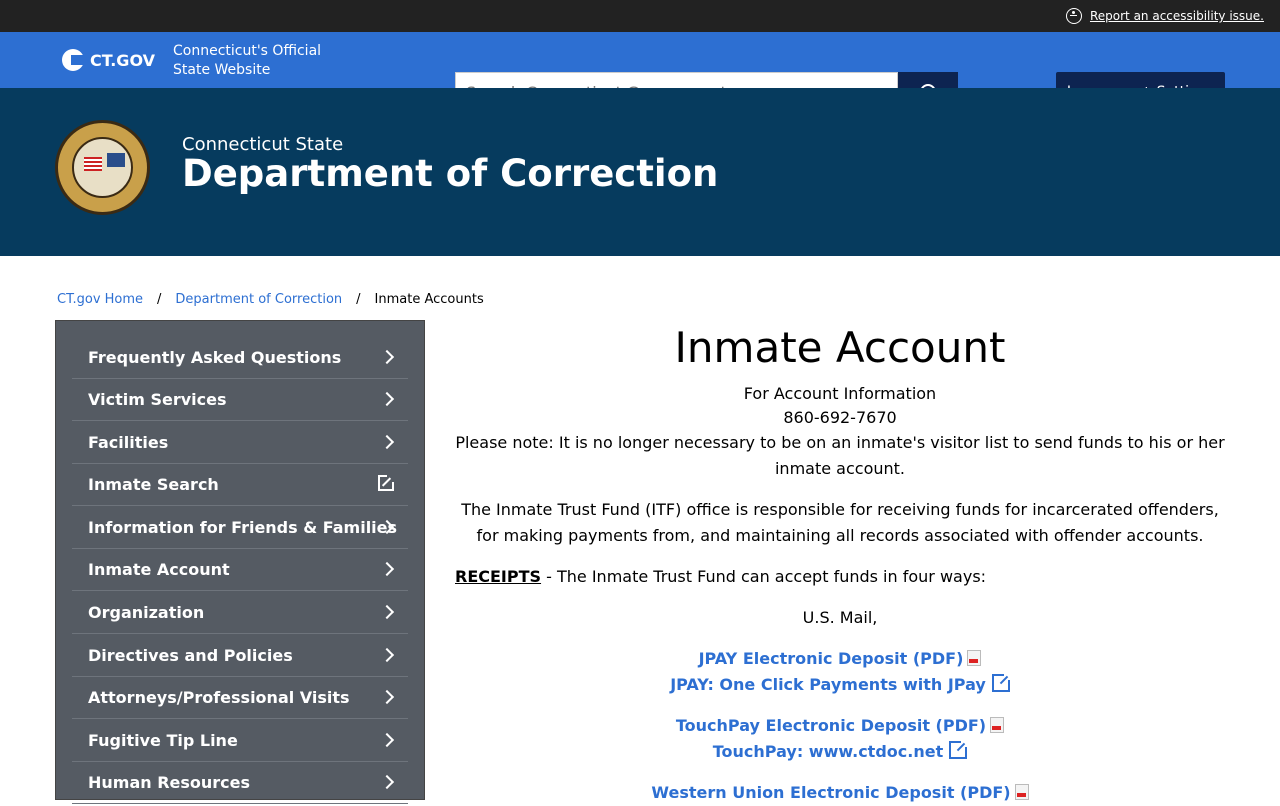  What do you see at coordinates (831, 725) in the screenshot?
I see `touchpay-pdf-link: TouchPay Electronic Deposit (PDF)` at bounding box center [831, 725].